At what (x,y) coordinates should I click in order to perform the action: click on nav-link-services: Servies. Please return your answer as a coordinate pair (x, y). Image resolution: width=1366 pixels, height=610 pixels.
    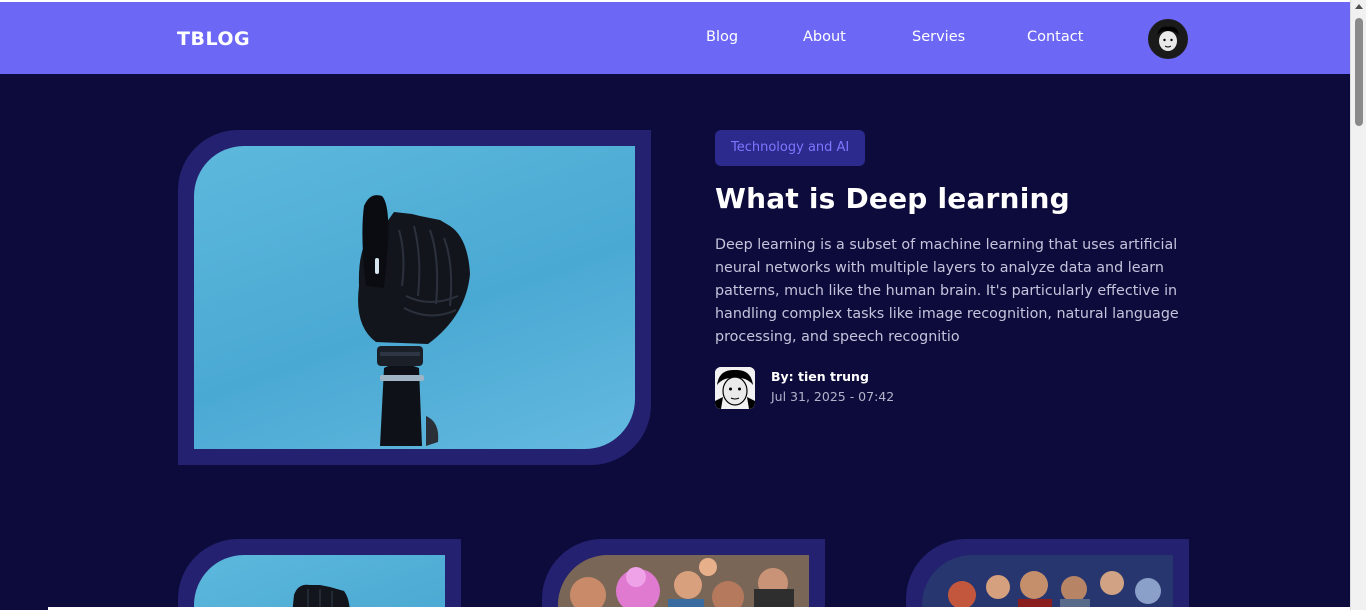
    Looking at the image, I should click on (938, 37).